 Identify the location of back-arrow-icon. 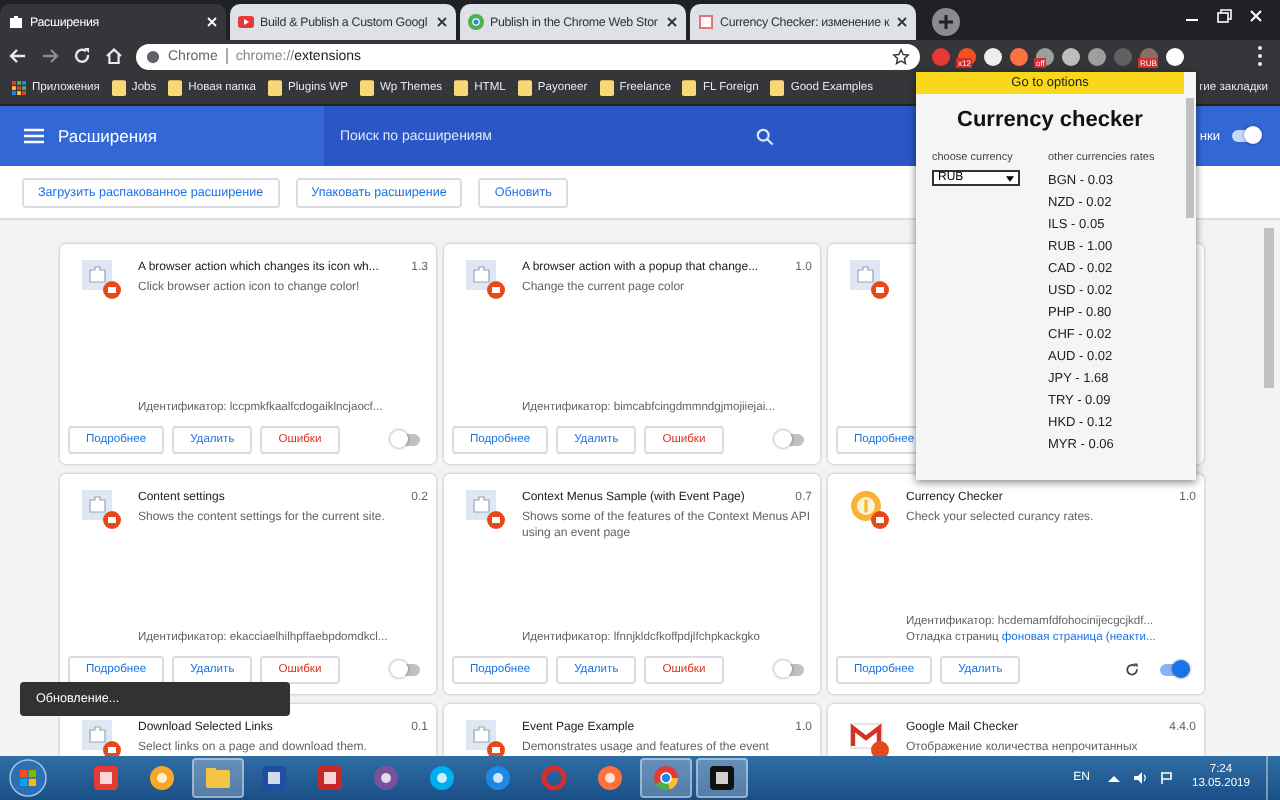
(18, 56).